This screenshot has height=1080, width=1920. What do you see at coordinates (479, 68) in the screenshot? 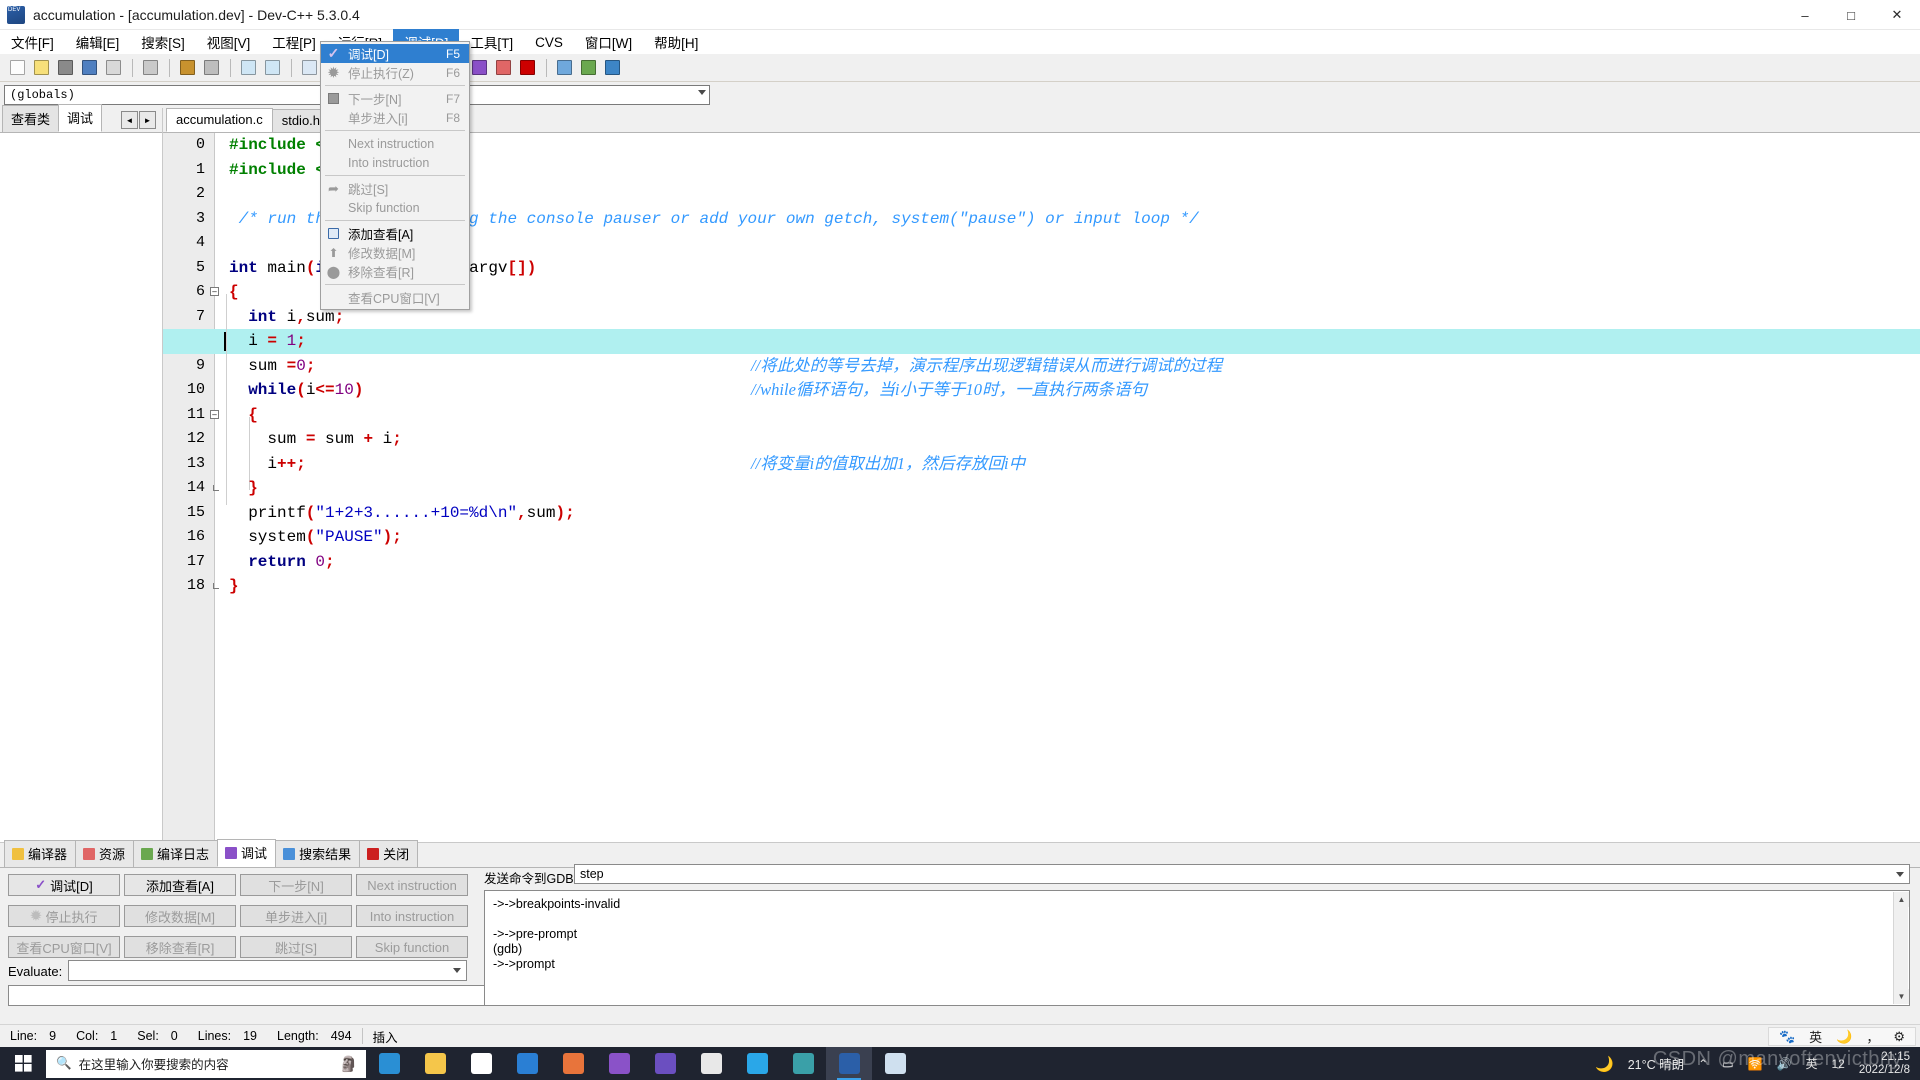
I see `debug-check-icon` at bounding box center [479, 68].